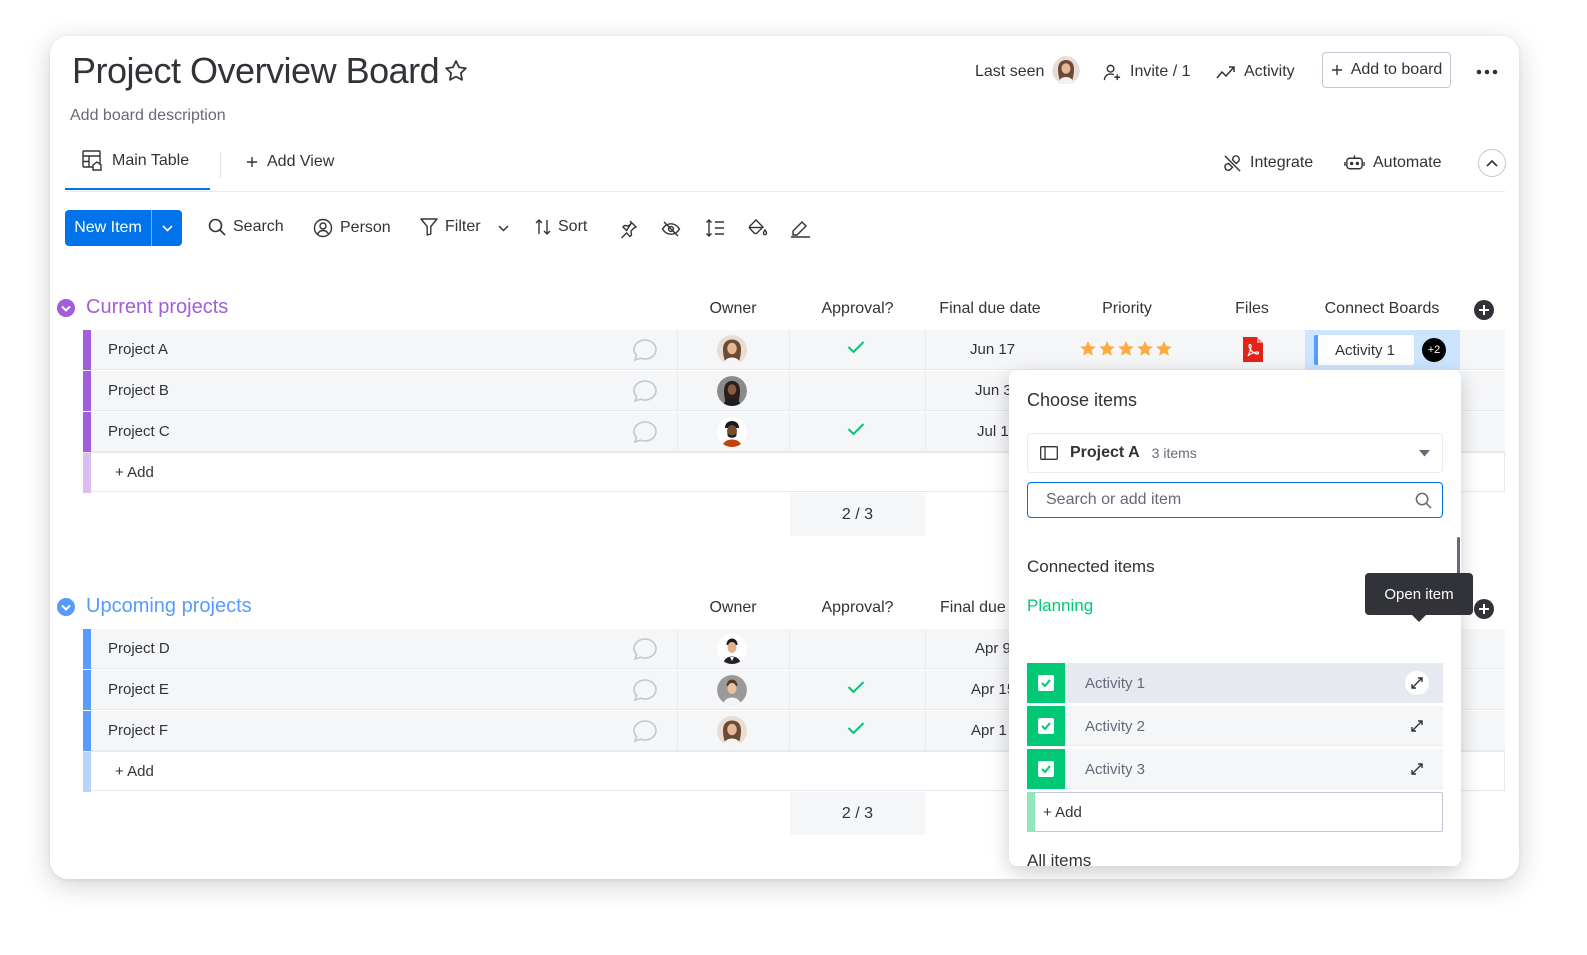 The image size is (1587, 955). Describe the element at coordinates (993, 648) in the screenshot. I see `due-date: Apr 9` at that location.